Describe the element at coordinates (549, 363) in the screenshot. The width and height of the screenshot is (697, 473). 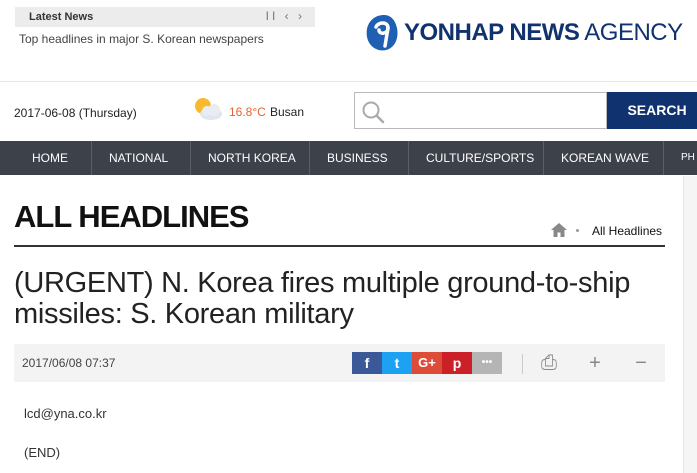
I see `print-icon: ⎙` at that location.